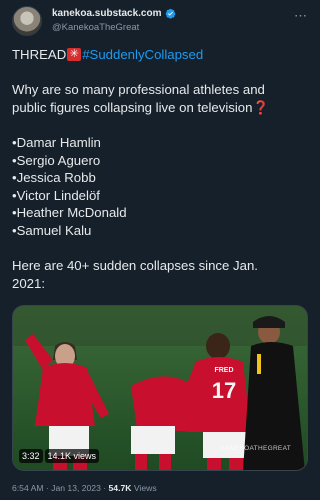 This screenshot has height=500, width=320. Describe the element at coordinates (56, 142) in the screenshot. I see `list-item: •Damar Hamlin` at that location.